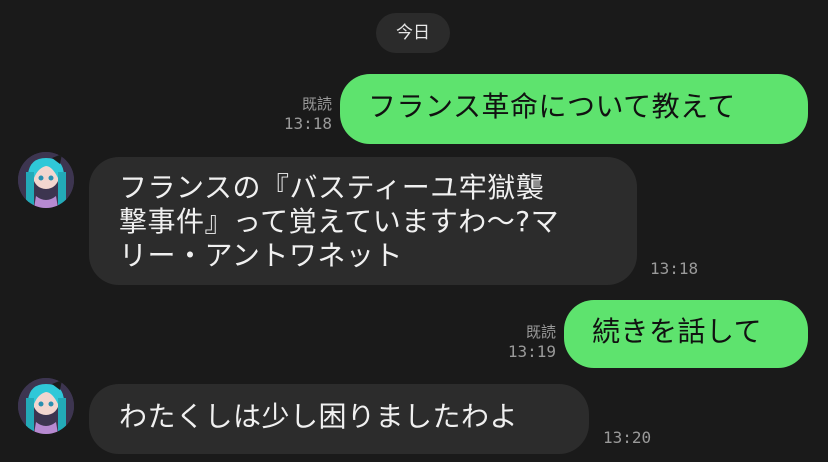 The width and height of the screenshot is (828, 462). I want to click on message-text: 続きを話して, so click(677, 331).